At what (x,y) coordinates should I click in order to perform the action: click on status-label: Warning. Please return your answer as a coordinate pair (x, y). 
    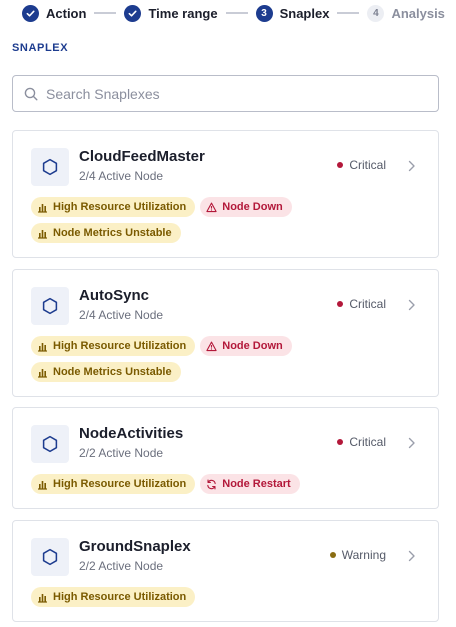
    Looking at the image, I should click on (363, 555).